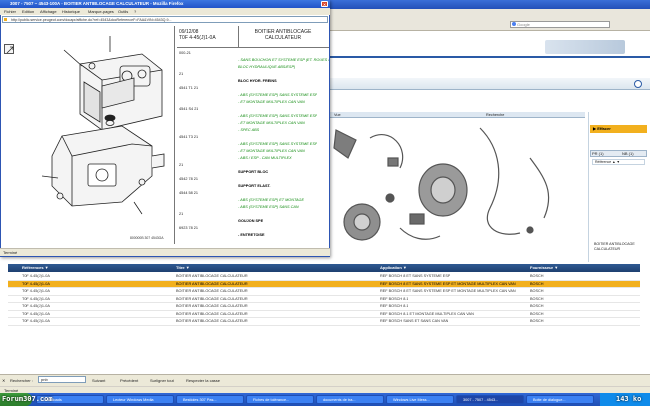 The width and height of the screenshot is (650, 406). Describe the element at coordinates (265, 158) in the screenshot. I see `part-line: - ABS / ESP - CAN MULTIPLEX` at that location.